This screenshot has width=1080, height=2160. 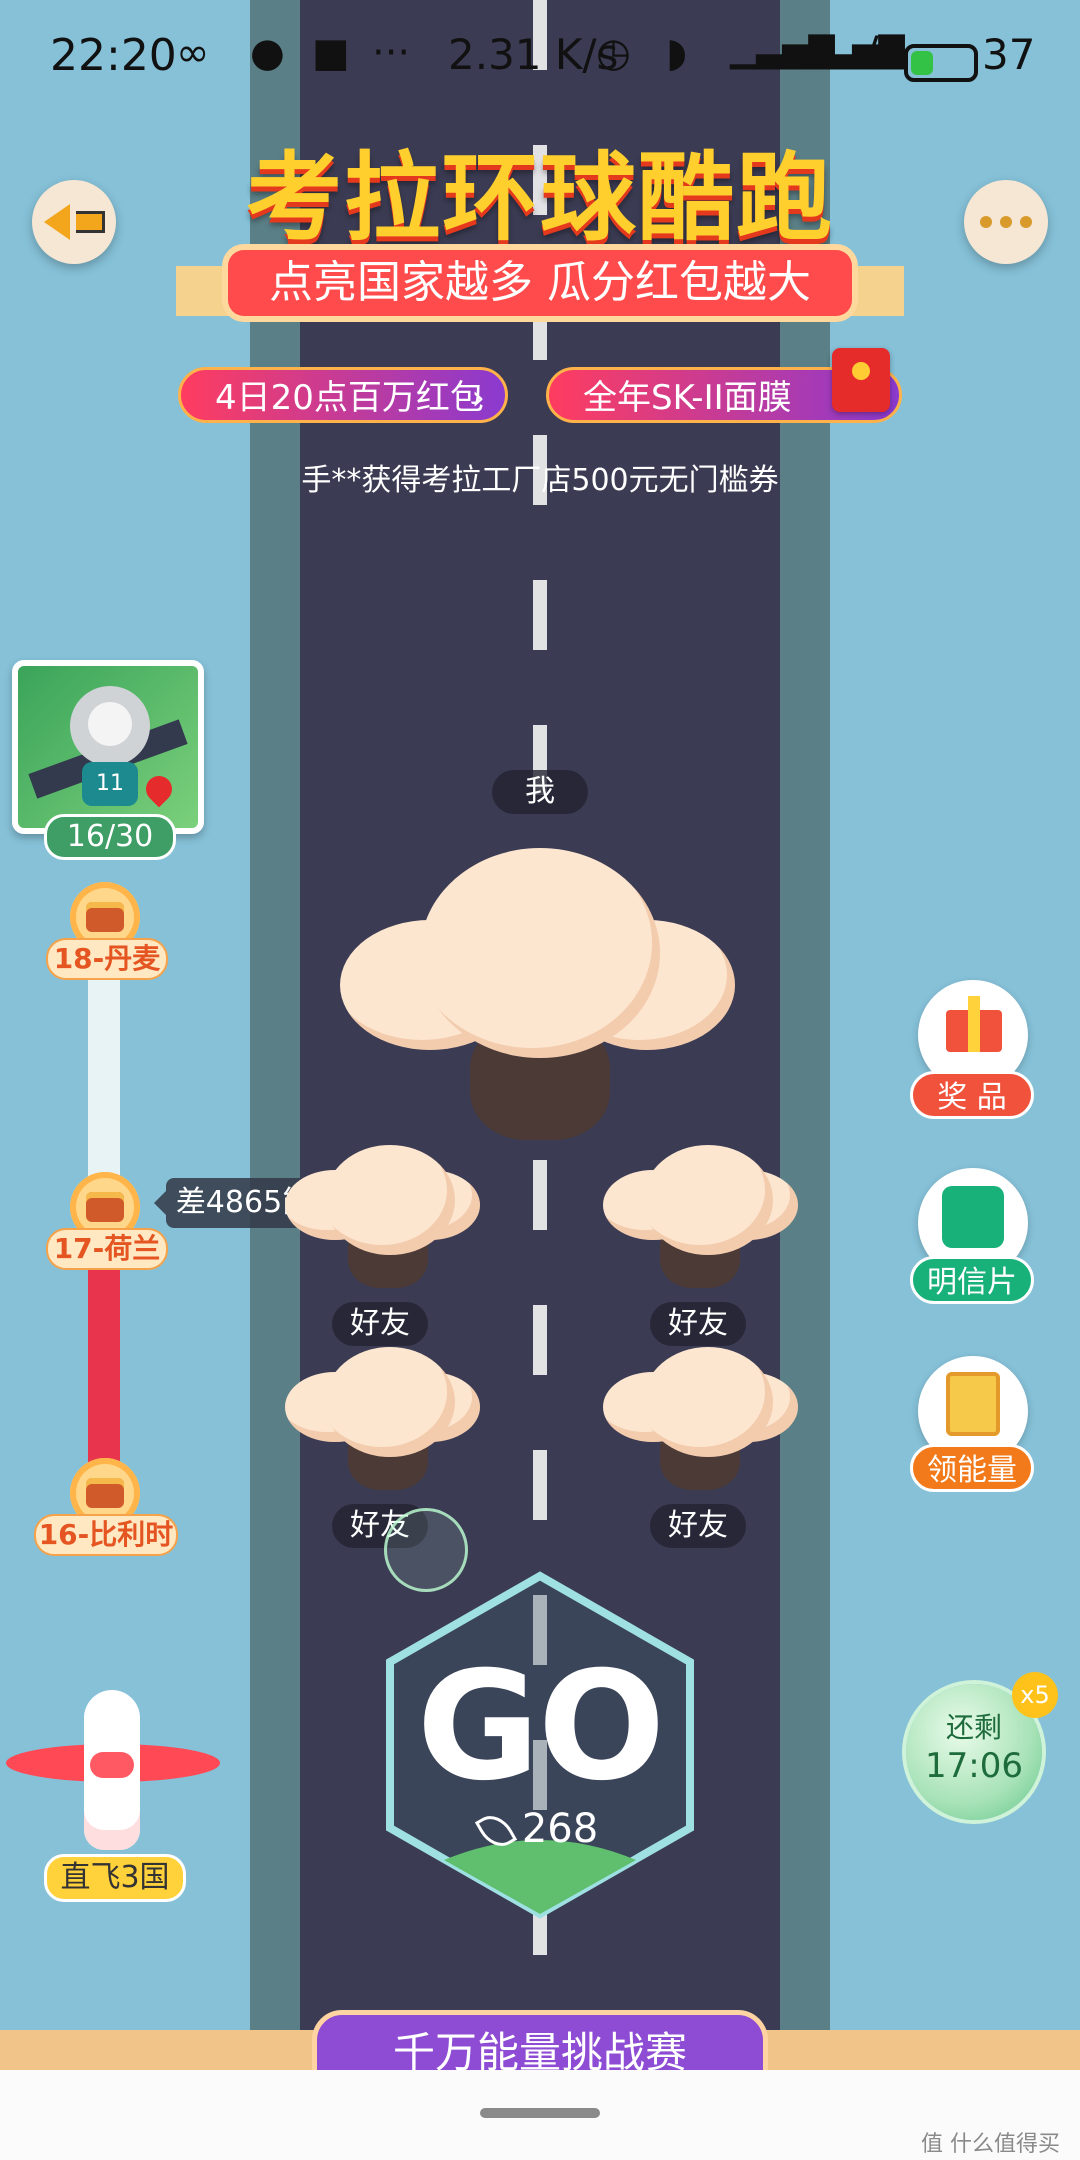 I want to click on more-button, so click(x=1006, y=222).